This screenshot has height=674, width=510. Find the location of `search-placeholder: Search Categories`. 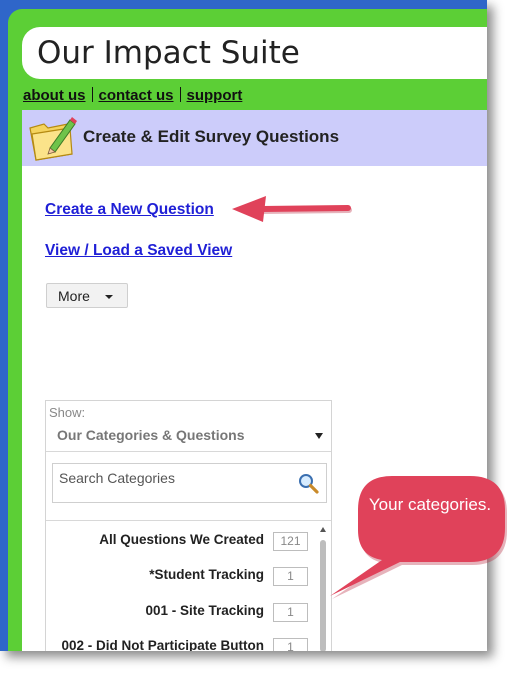

search-placeholder: Search Categories is located at coordinates (117, 478).